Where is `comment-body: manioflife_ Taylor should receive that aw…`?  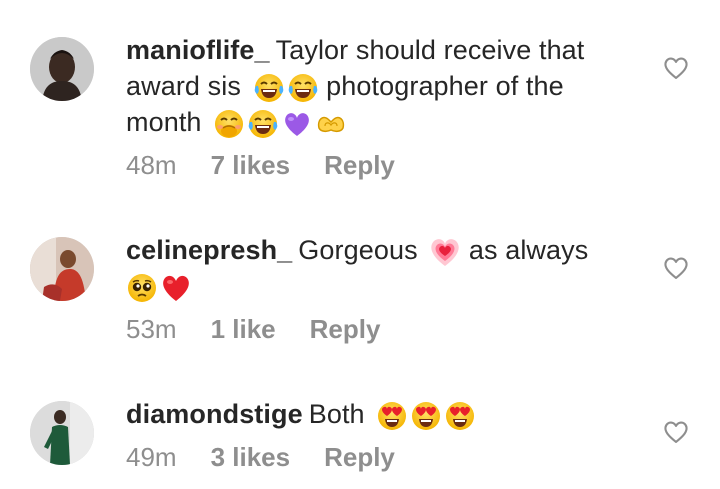 comment-body: manioflife_ Taylor should receive that aw… is located at coordinates (366, 86).